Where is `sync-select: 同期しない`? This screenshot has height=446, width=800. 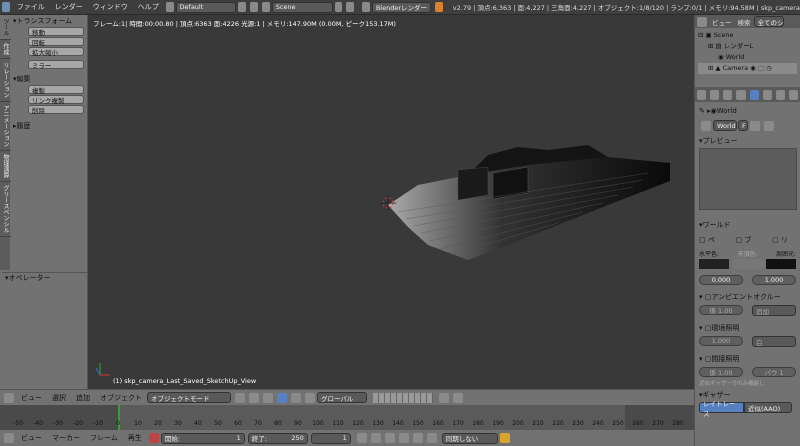 sync-select: 同期しない is located at coordinates (469, 438).